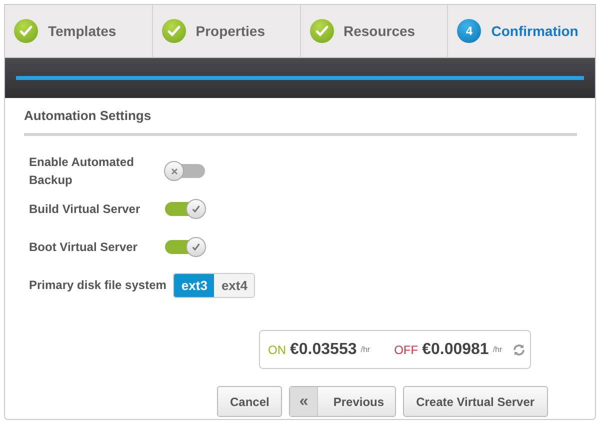 This screenshot has width=600, height=424. Describe the element at coordinates (304, 401) in the screenshot. I see `double-chevron-icon: «` at that location.